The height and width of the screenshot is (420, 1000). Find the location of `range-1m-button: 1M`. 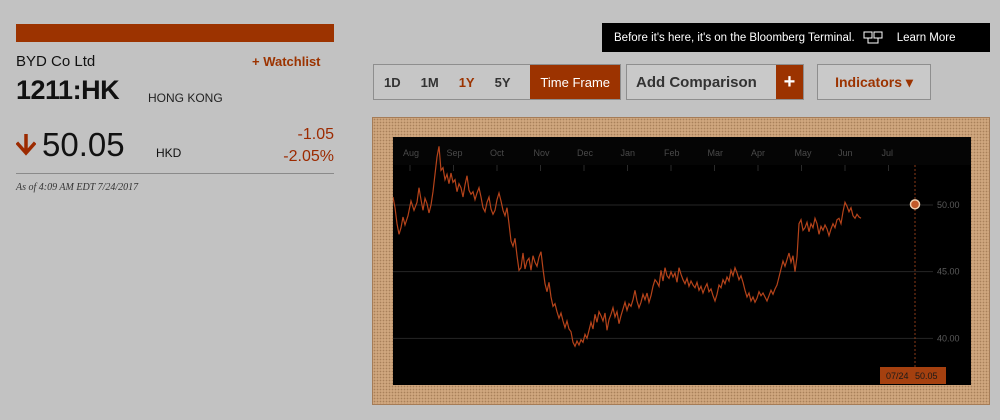

range-1m-button: 1M is located at coordinates (430, 82).